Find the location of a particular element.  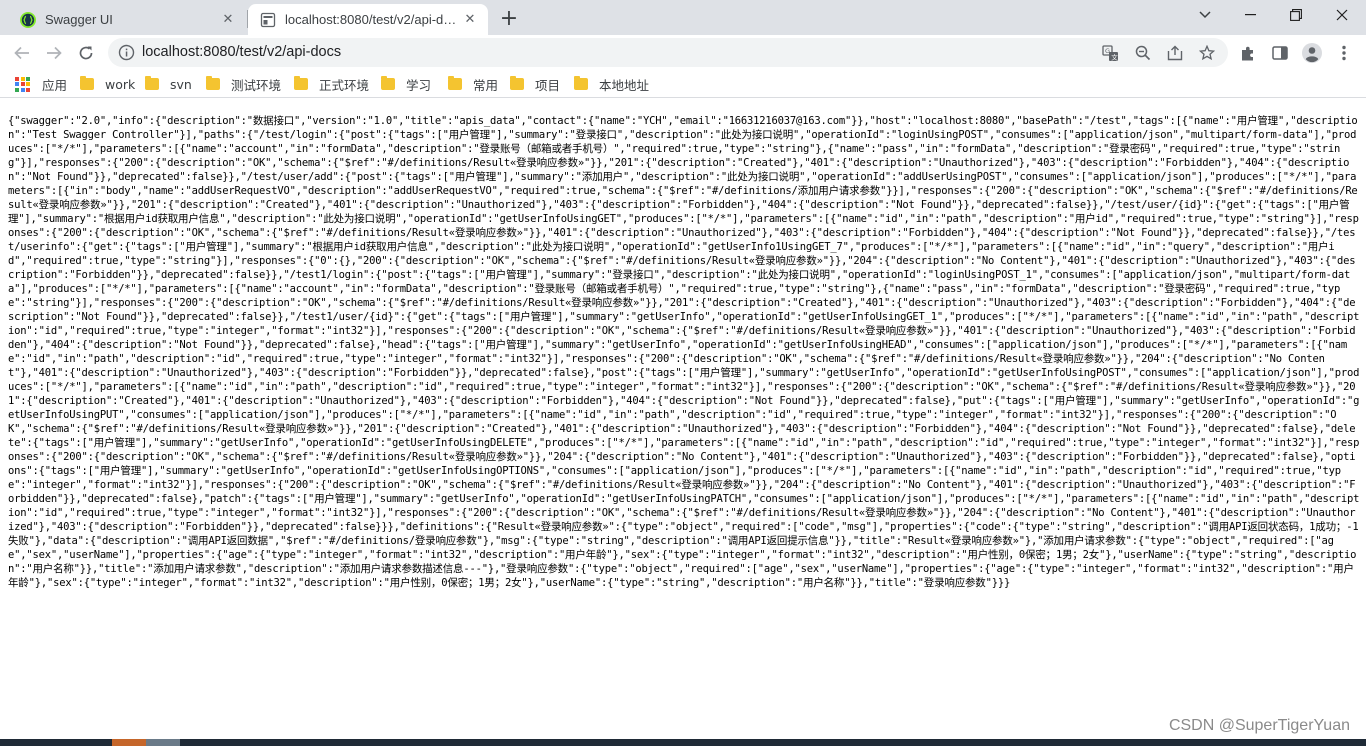

bookmark-apps: 应用 is located at coordinates (41, 84).